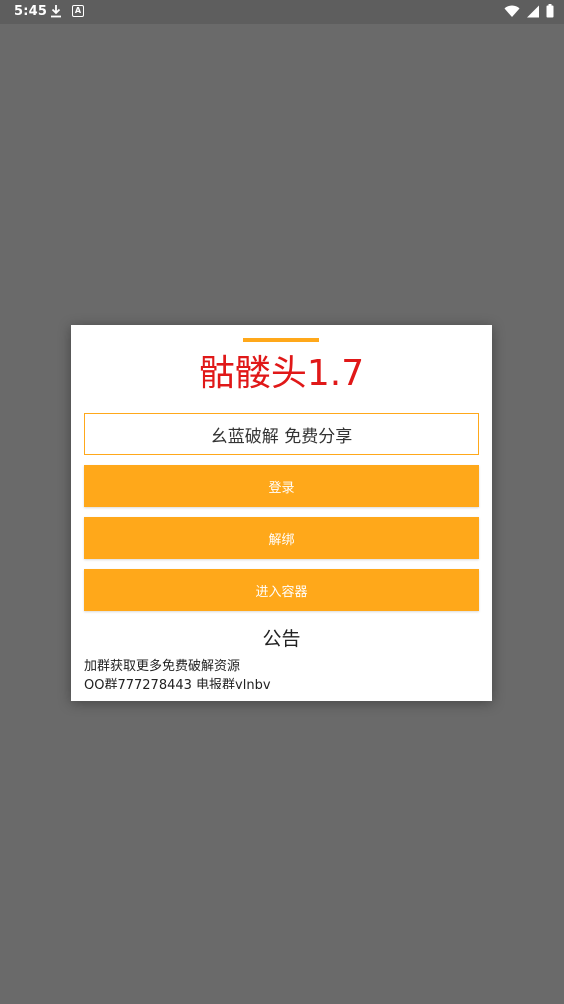 The width and height of the screenshot is (564, 1004). Describe the element at coordinates (282, 12) in the screenshot. I see `status-bar: 5:45 A` at that location.